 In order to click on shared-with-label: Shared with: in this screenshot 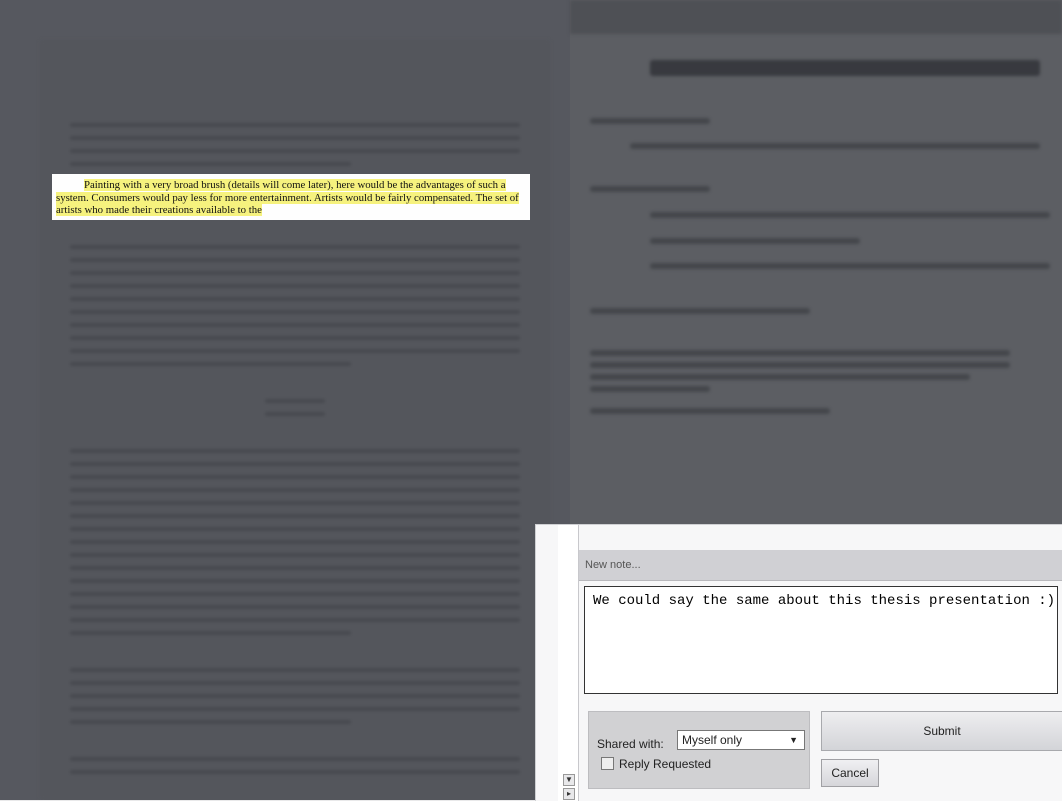, I will do `click(630, 744)`.